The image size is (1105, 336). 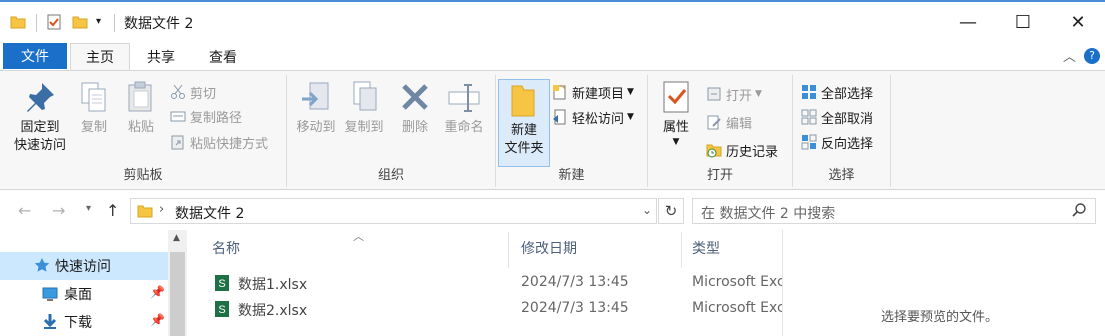 I want to click on up-arrow-icon: ↑, so click(x=112, y=210).